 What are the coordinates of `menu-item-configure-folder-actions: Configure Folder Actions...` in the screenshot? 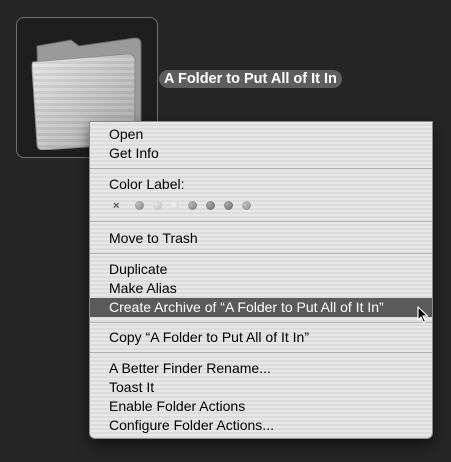 It's located at (261, 425).